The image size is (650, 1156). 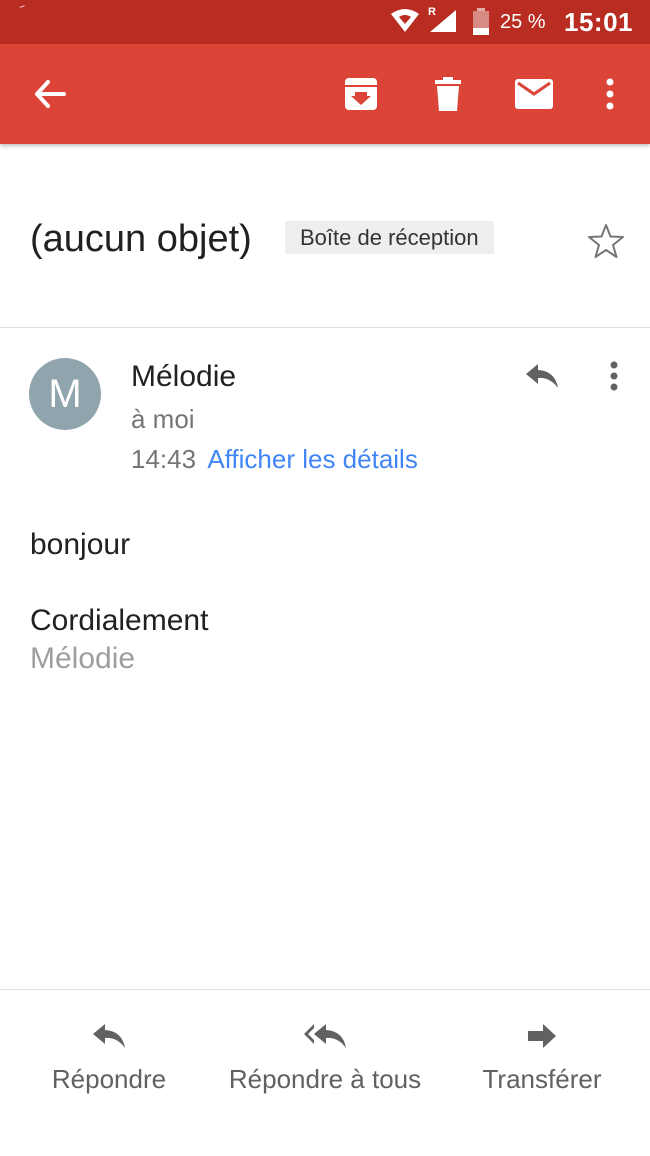 I want to click on inbox-label-chip: Boîte de réception, so click(x=389, y=237).